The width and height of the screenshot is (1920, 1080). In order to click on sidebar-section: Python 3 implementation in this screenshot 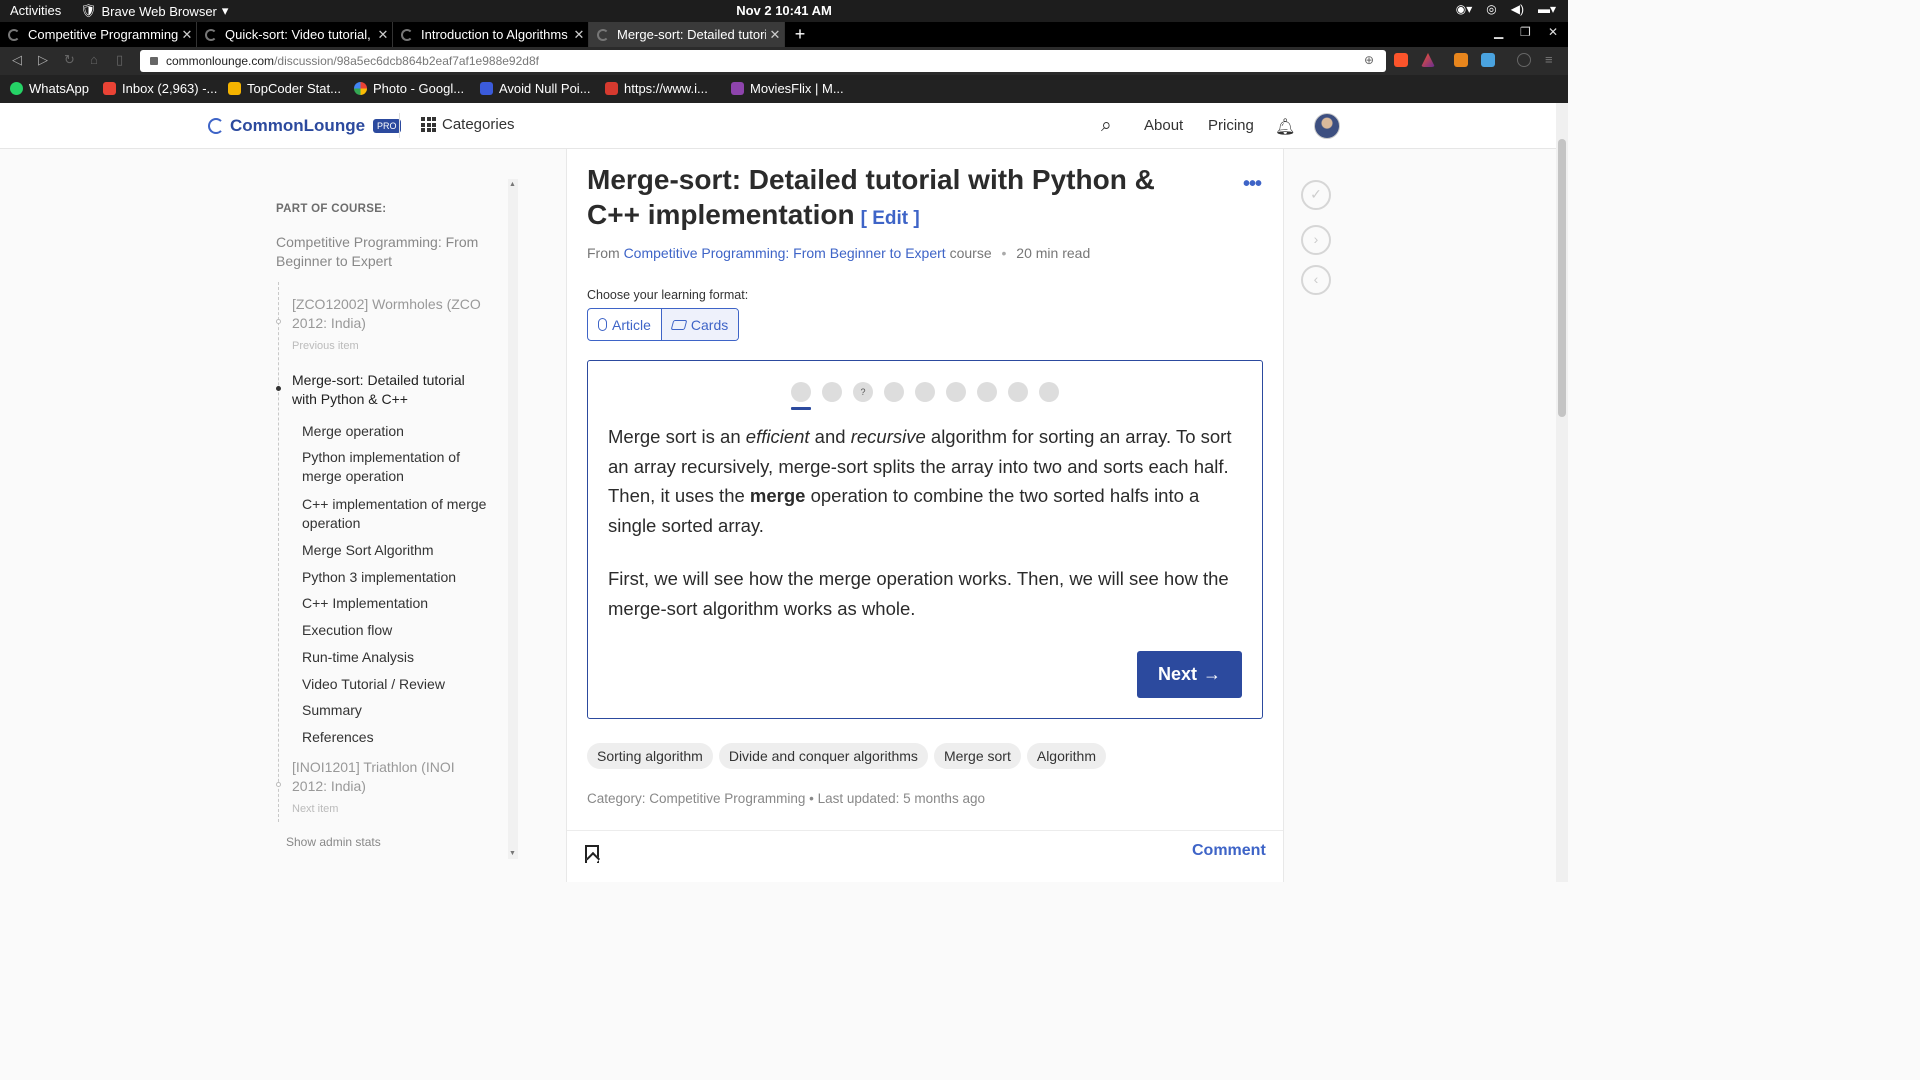, I will do `click(397, 577)`.